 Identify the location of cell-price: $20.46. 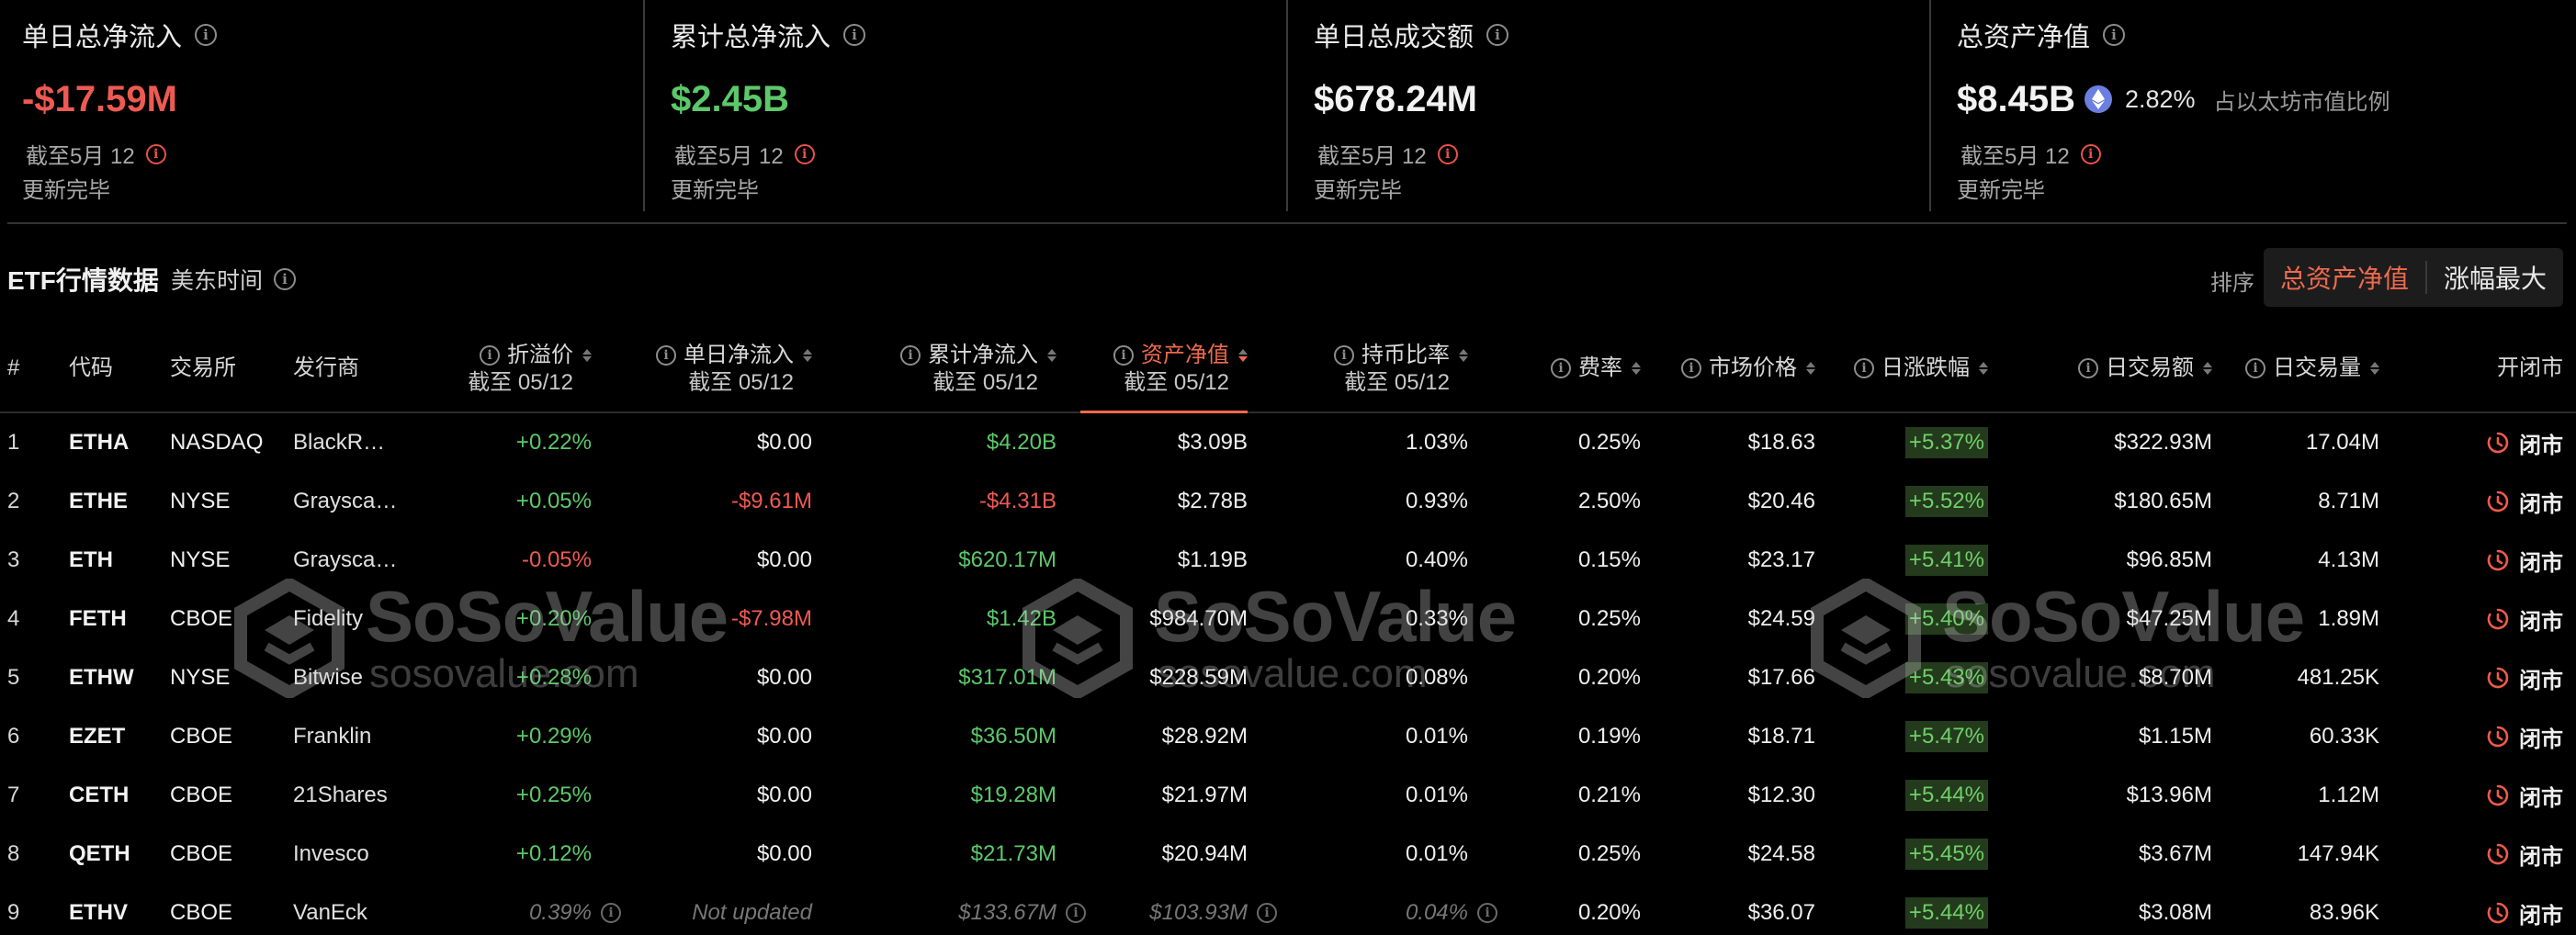
(1781, 502).